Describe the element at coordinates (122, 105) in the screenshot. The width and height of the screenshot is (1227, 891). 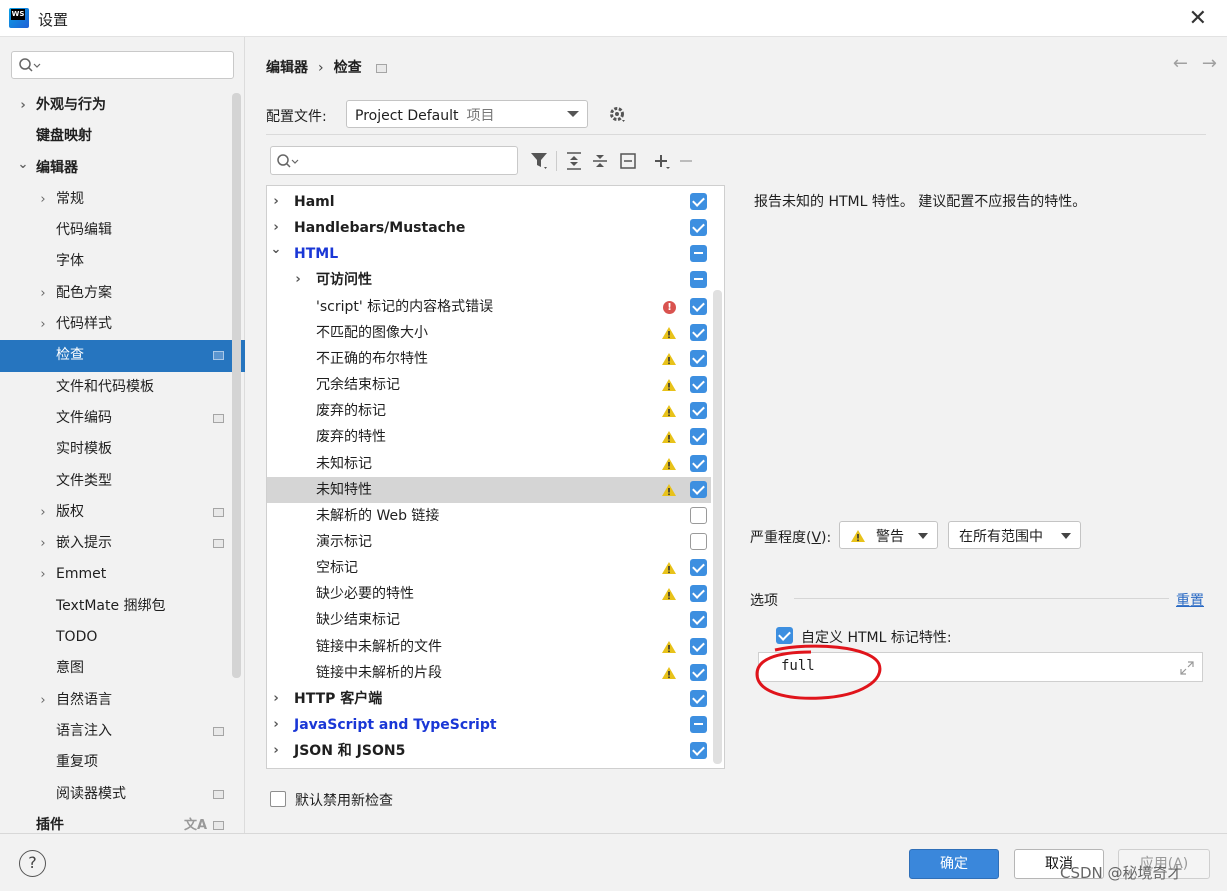
I see `sidebar-item: › 外观与行为` at that location.